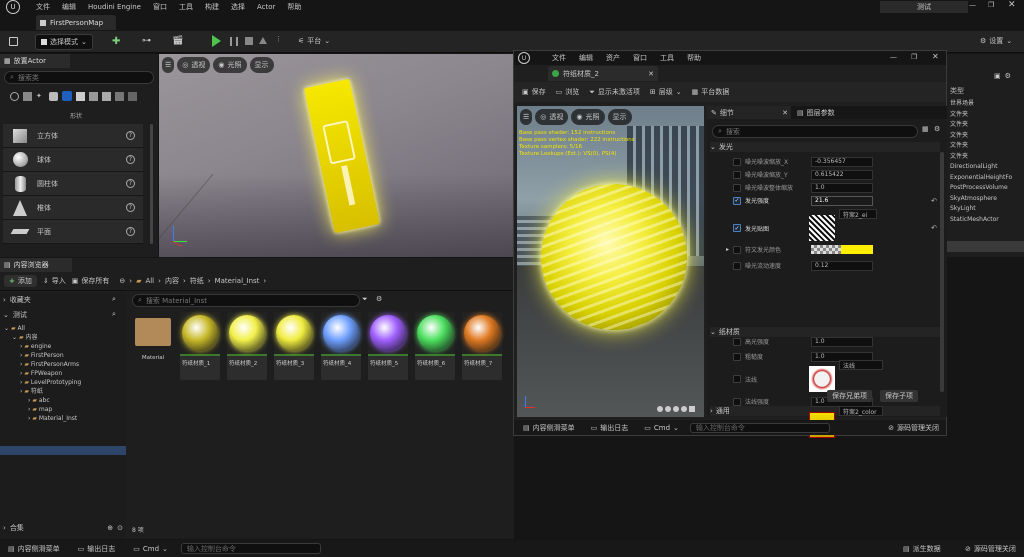  I want to click on menu-actor: Actor, so click(266, 7).